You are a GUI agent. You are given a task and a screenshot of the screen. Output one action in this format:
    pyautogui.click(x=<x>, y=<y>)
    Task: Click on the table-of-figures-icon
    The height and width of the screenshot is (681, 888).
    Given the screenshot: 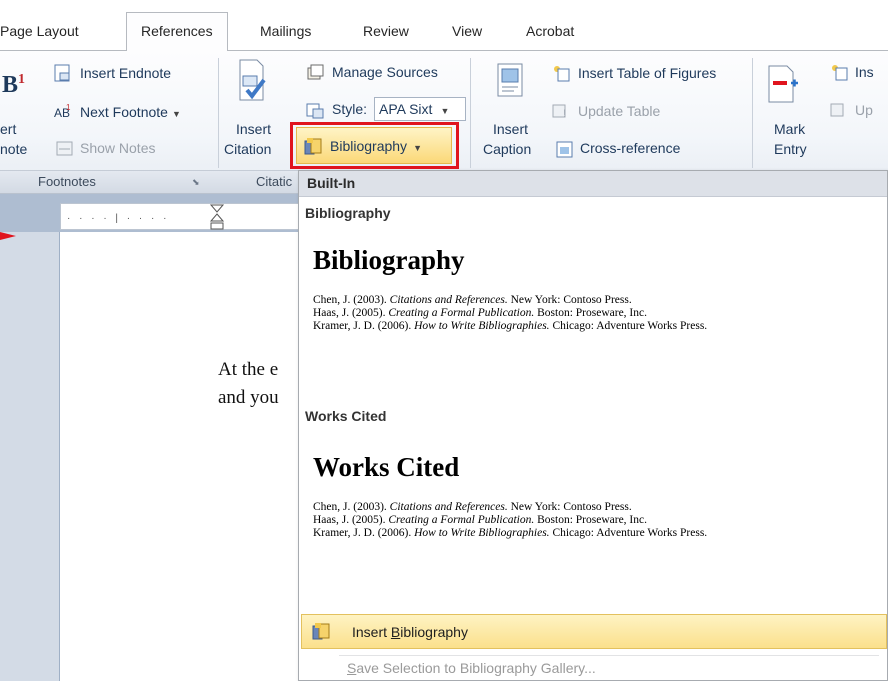 What is the action you would take?
    pyautogui.click(x=562, y=74)
    